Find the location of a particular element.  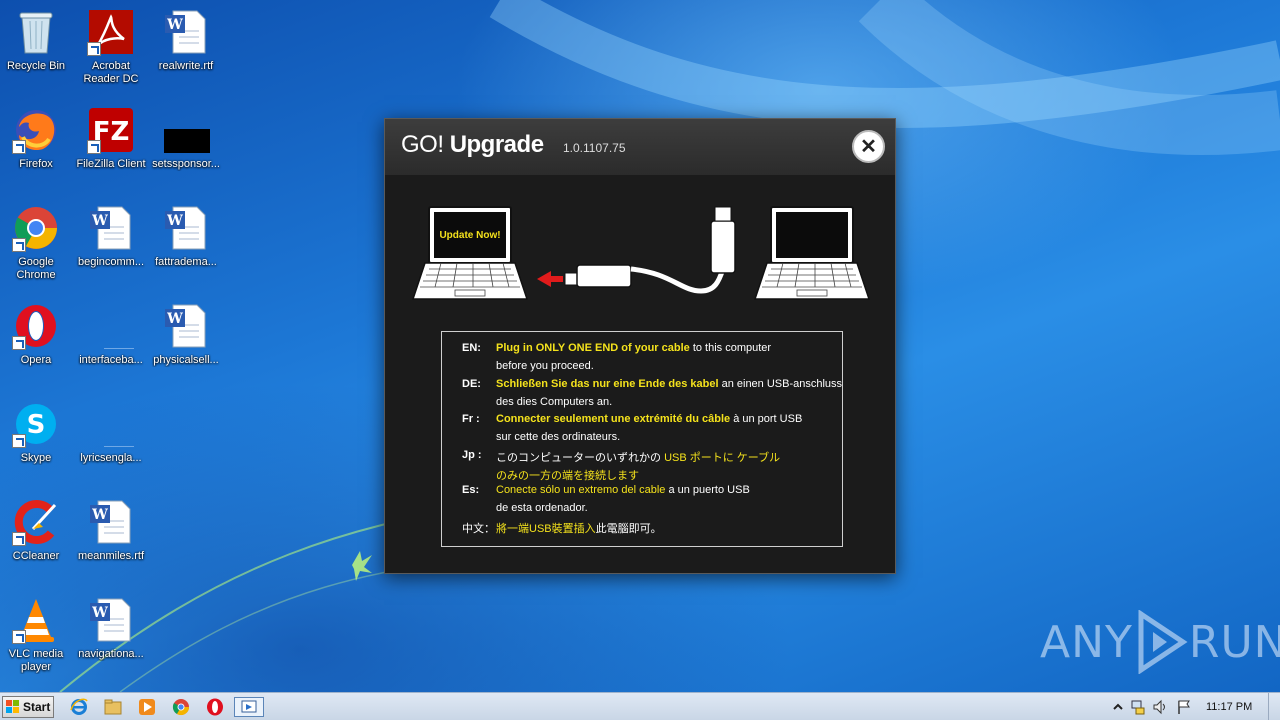

desktop-icon-label: Opera is located at coordinates (36, 360).